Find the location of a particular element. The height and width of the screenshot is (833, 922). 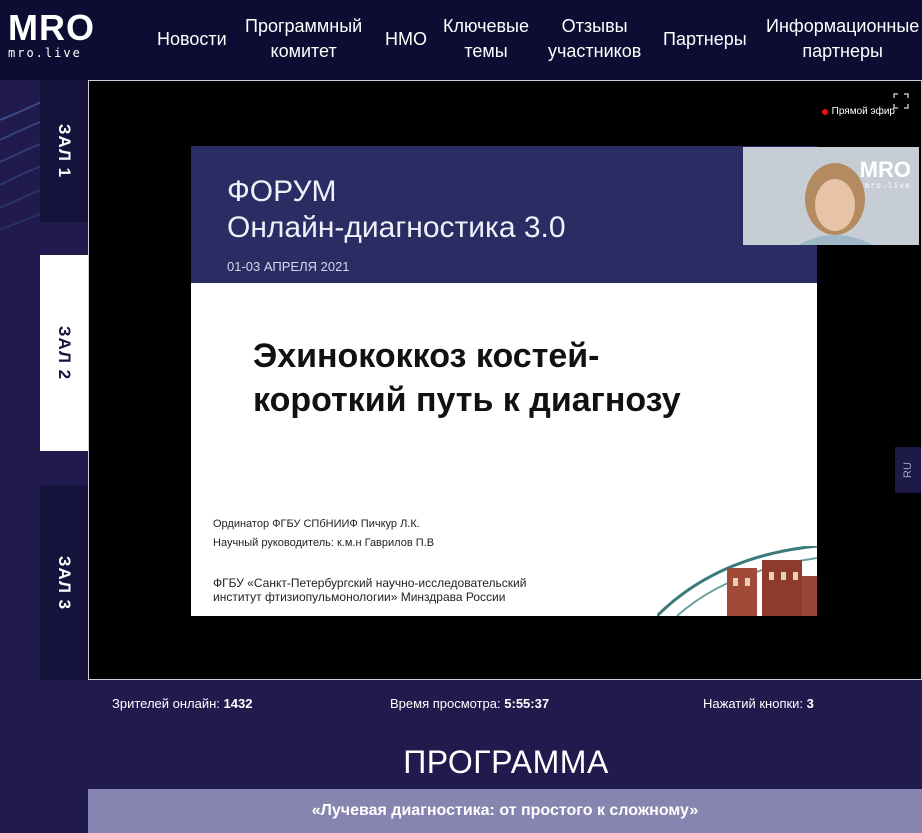

button-clicks: Нажатий кнопки: 3 is located at coordinates (758, 703).